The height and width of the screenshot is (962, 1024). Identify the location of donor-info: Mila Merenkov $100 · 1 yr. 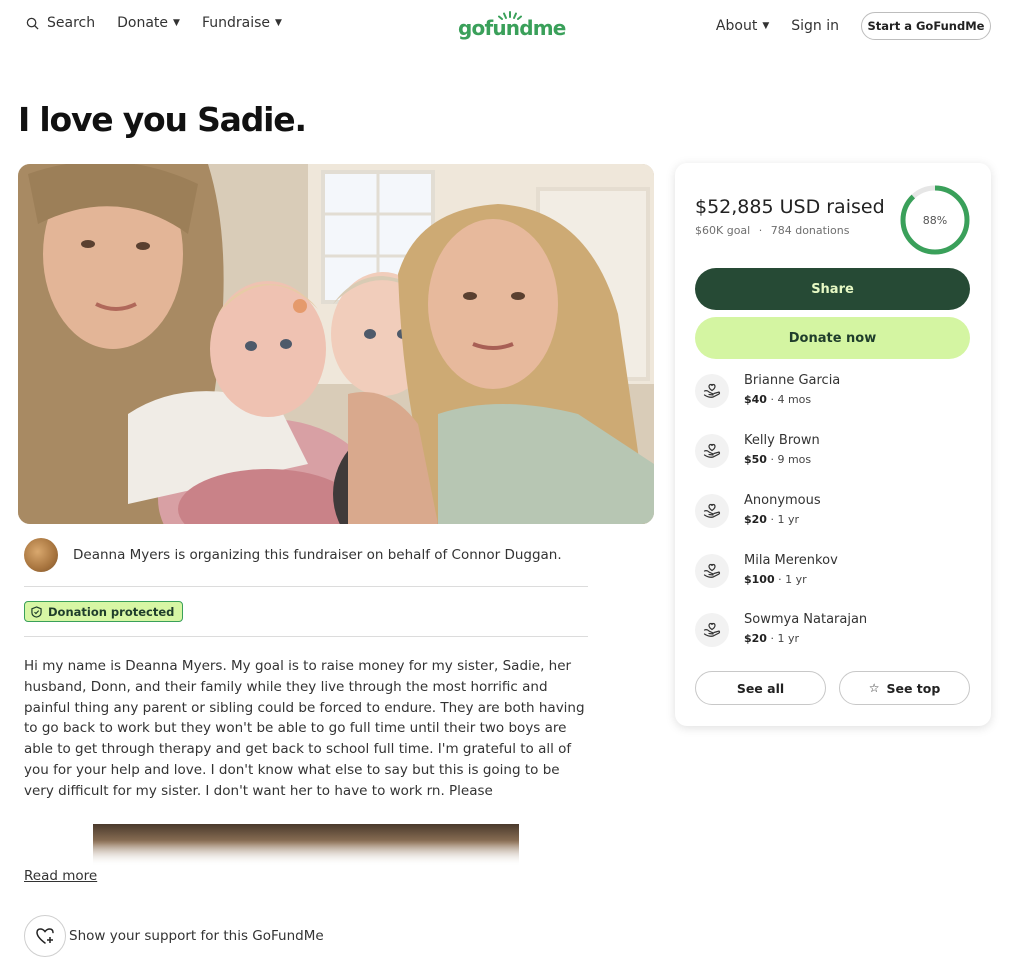
(791, 570).